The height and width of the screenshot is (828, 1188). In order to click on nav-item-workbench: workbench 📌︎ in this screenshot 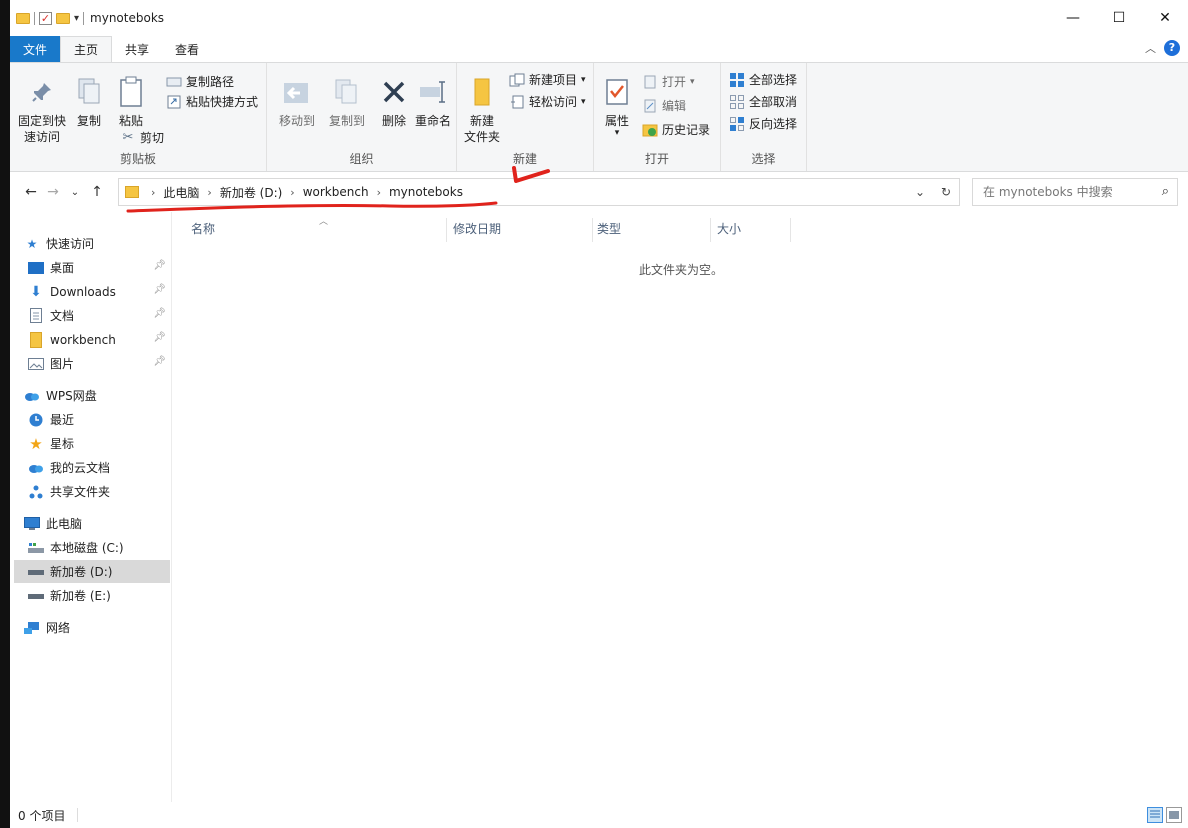, I will do `click(92, 339)`.